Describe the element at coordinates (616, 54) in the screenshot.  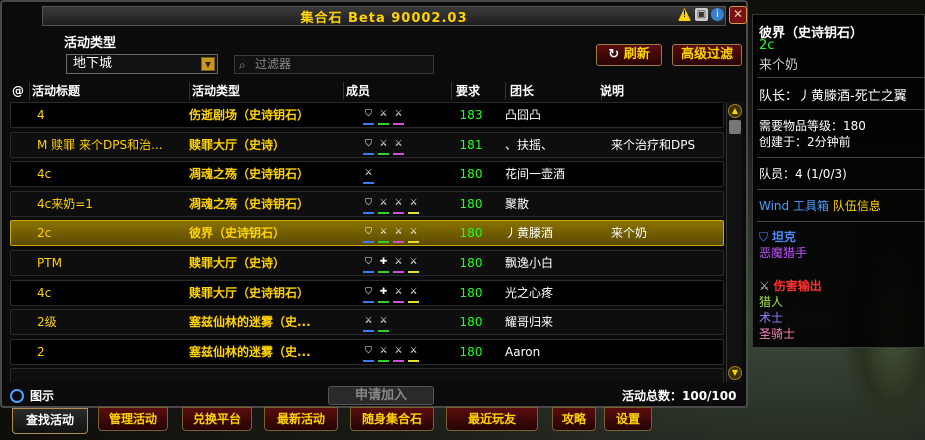
I see `refresh-icon: ↻` at that location.